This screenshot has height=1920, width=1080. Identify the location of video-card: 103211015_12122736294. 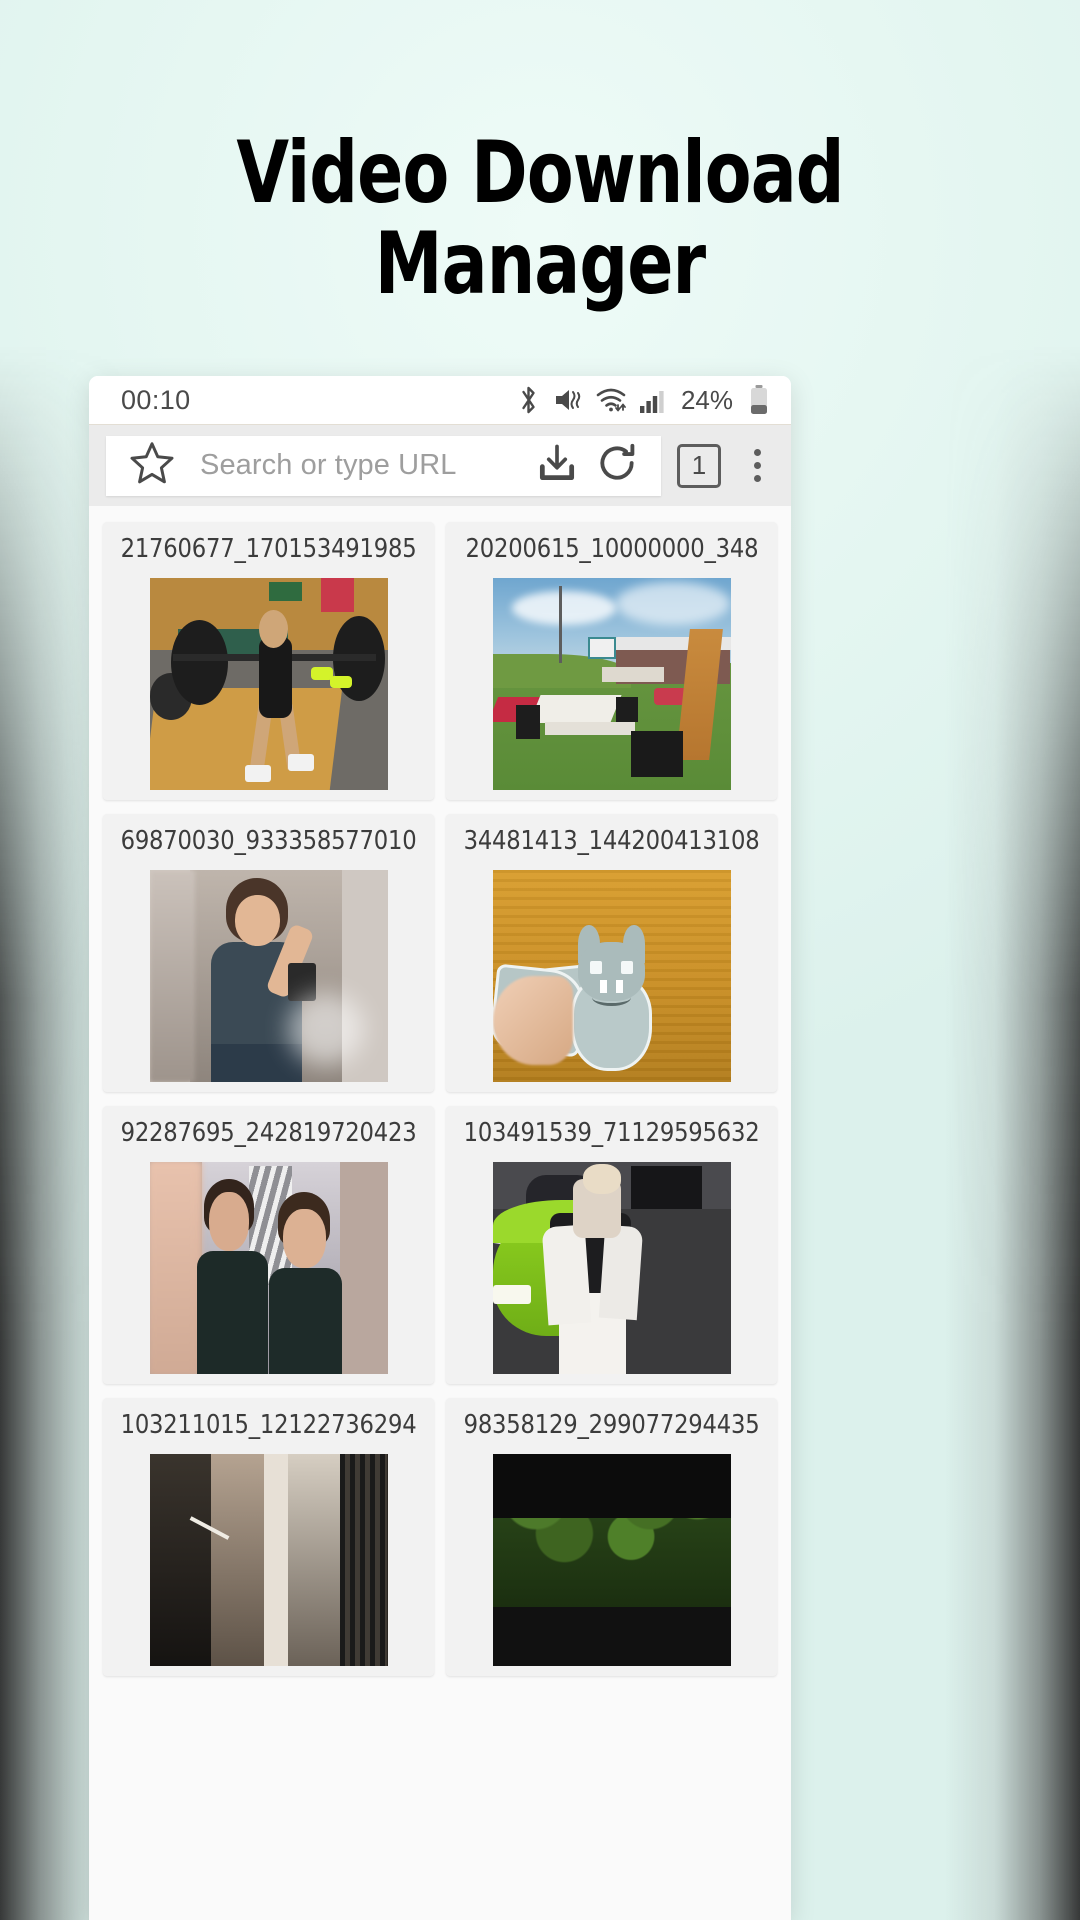
(268, 1537).